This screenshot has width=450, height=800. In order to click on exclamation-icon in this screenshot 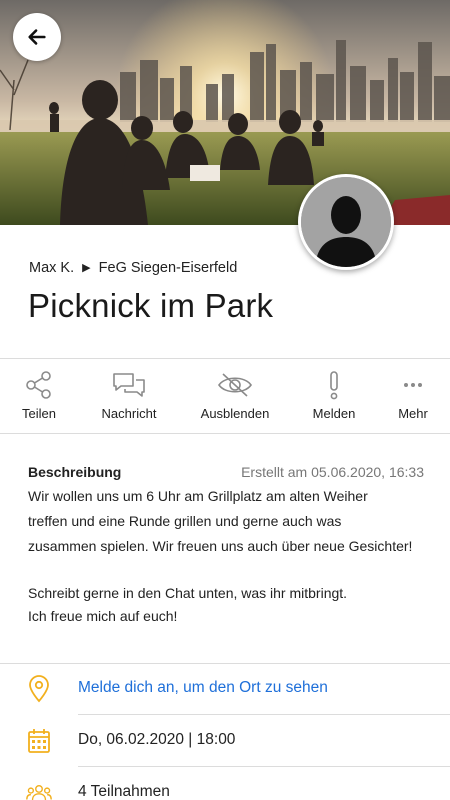, I will do `click(334, 385)`.